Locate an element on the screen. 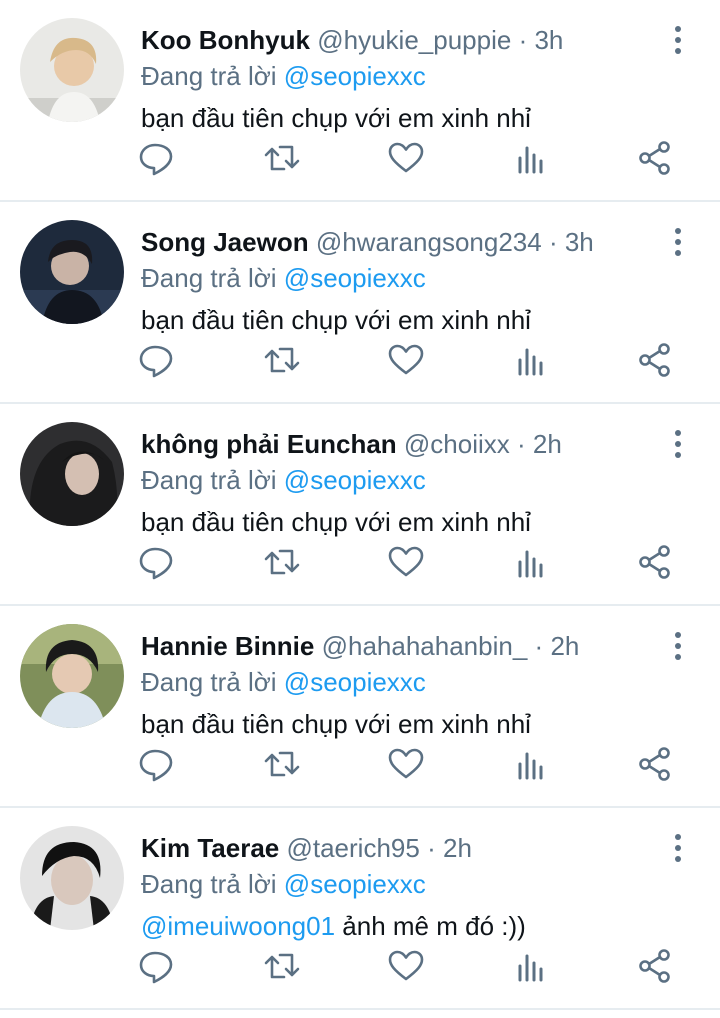 Image resolution: width=720 pixels, height=1018 pixels. tweet-text: ảnh mê m đó :)) is located at coordinates (430, 926).